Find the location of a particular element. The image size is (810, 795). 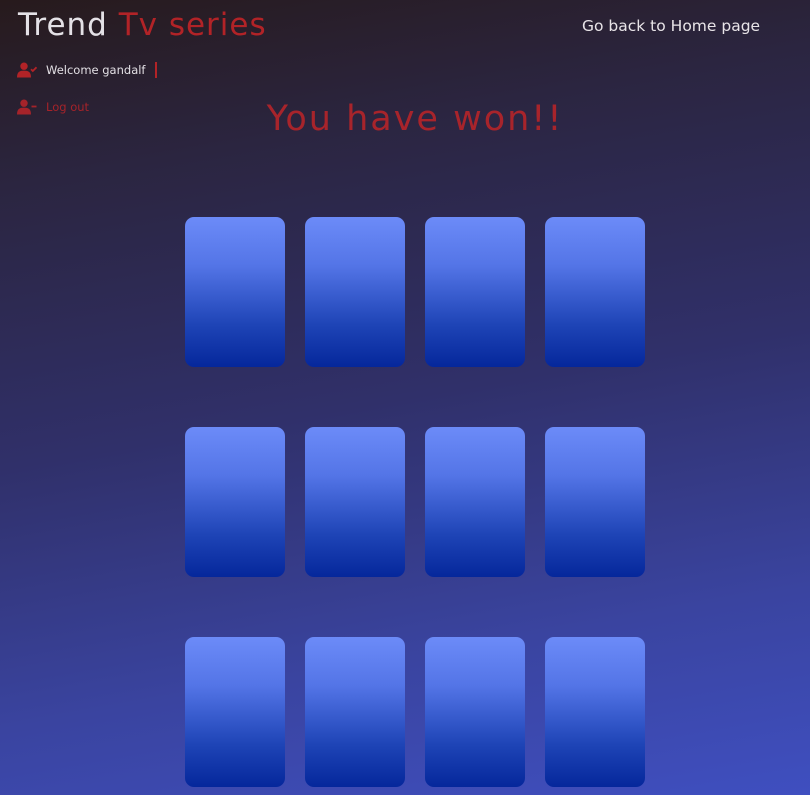

brand-word-tv-series: Tv series is located at coordinates (192, 25).